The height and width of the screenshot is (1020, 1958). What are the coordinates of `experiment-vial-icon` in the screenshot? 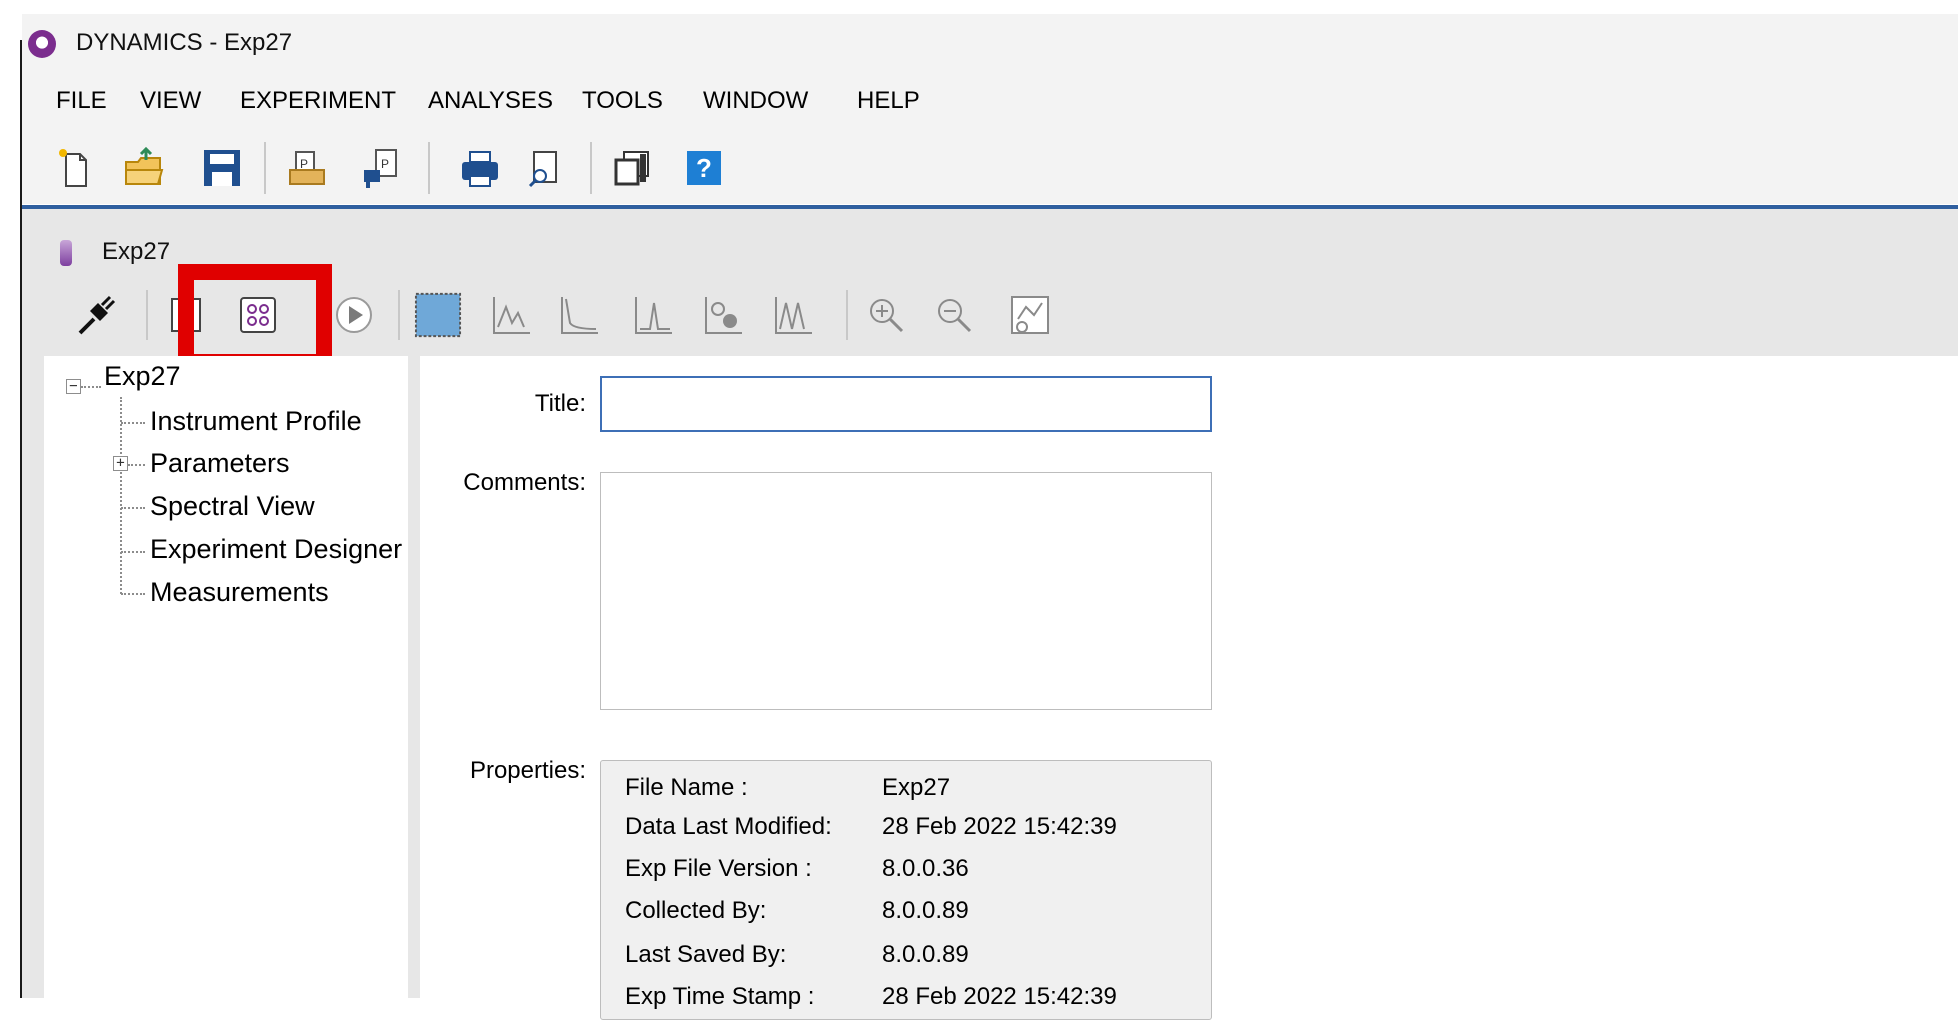 It's located at (66, 253).